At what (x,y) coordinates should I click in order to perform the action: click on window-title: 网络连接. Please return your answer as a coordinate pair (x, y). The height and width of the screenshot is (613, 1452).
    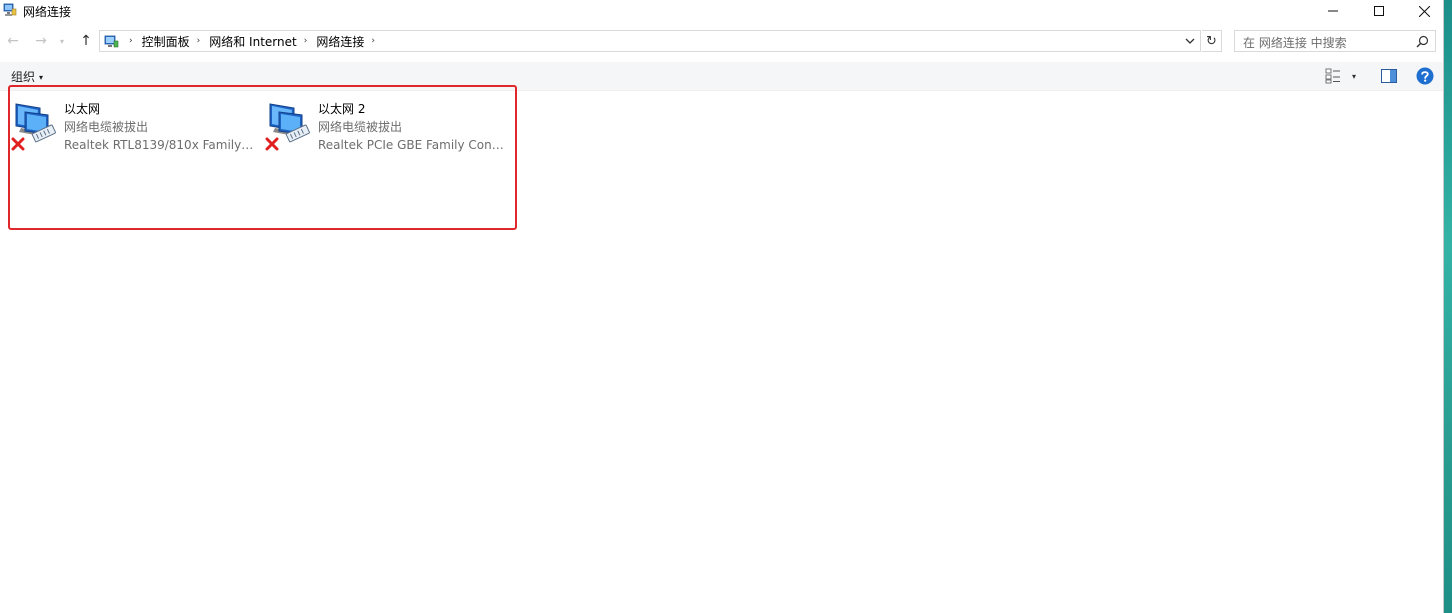
    Looking at the image, I should click on (47, 12).